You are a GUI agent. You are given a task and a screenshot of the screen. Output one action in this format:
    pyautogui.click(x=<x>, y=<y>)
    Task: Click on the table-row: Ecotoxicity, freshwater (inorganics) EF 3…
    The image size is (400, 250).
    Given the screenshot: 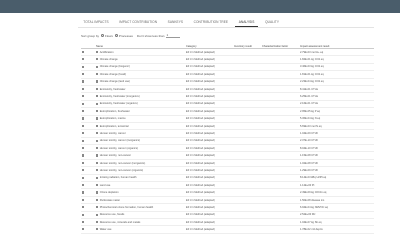 What is the action you would take?
    pyautogui.click(x=227, y=96)
    